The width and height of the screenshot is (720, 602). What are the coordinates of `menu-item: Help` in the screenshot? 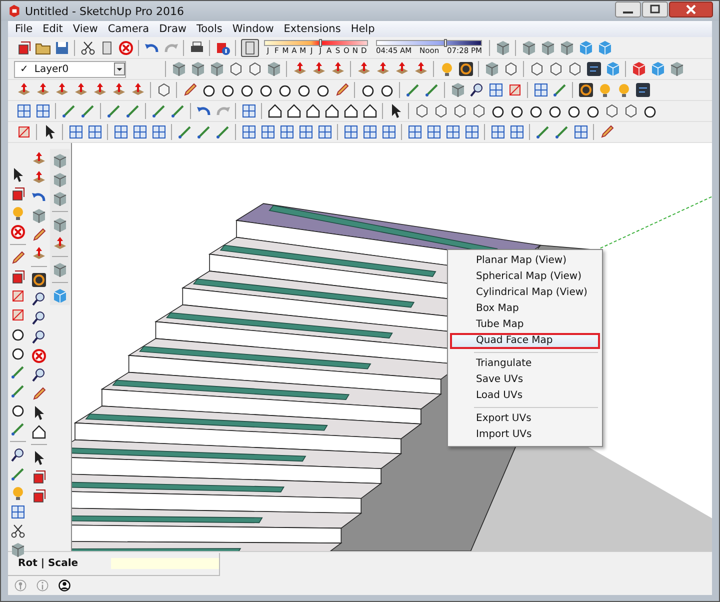 It's located at (363, 29).